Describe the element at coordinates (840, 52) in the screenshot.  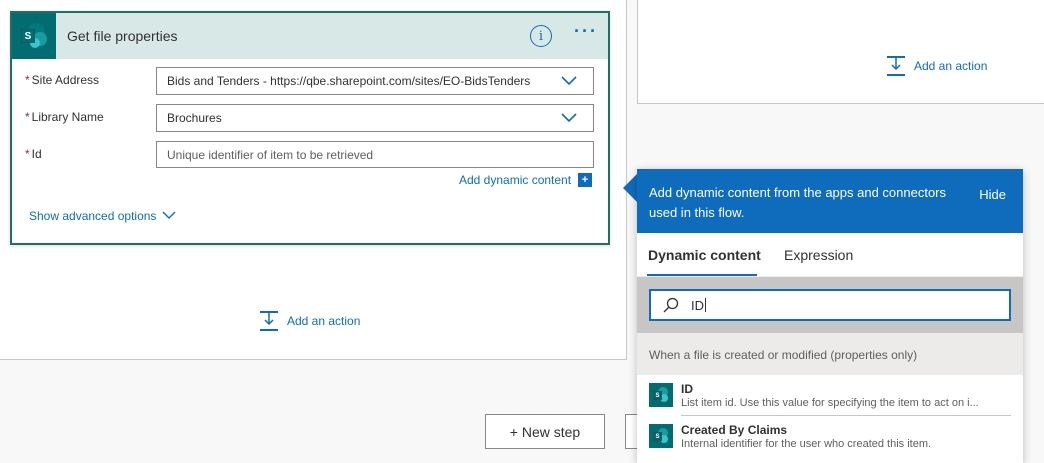
I see `scope-right-container: Add an action` at that location.